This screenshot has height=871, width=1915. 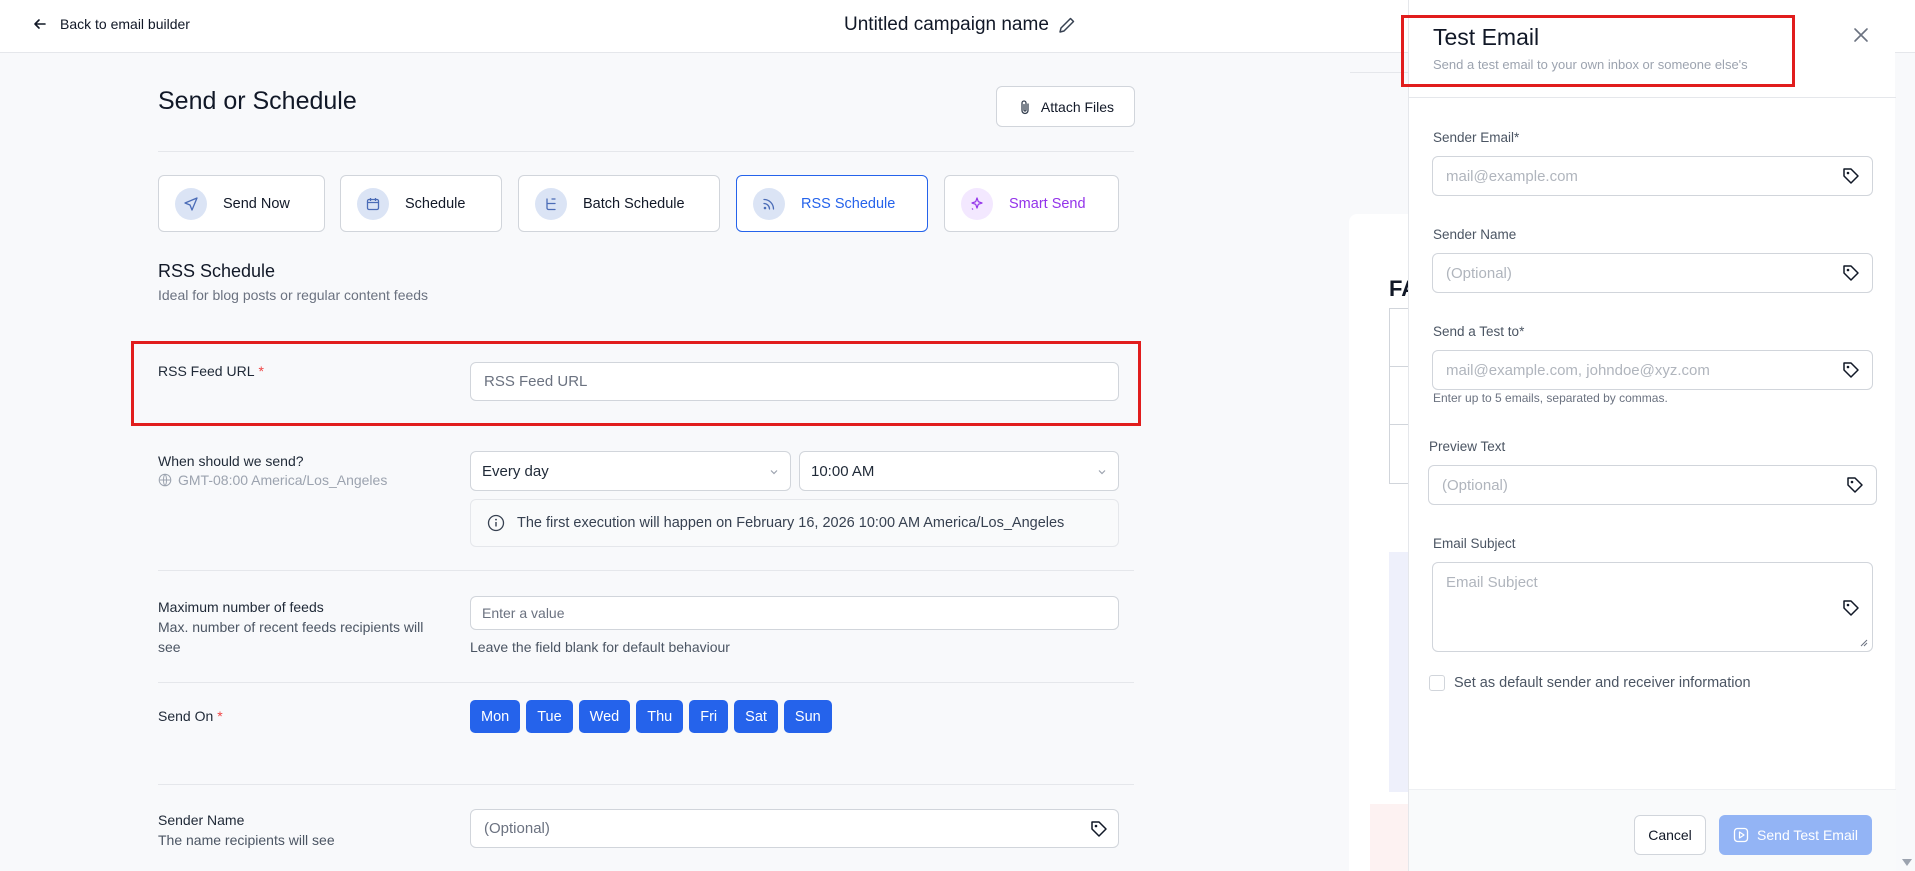 I want to click on calendar-icon, so click(x=373, y=203).